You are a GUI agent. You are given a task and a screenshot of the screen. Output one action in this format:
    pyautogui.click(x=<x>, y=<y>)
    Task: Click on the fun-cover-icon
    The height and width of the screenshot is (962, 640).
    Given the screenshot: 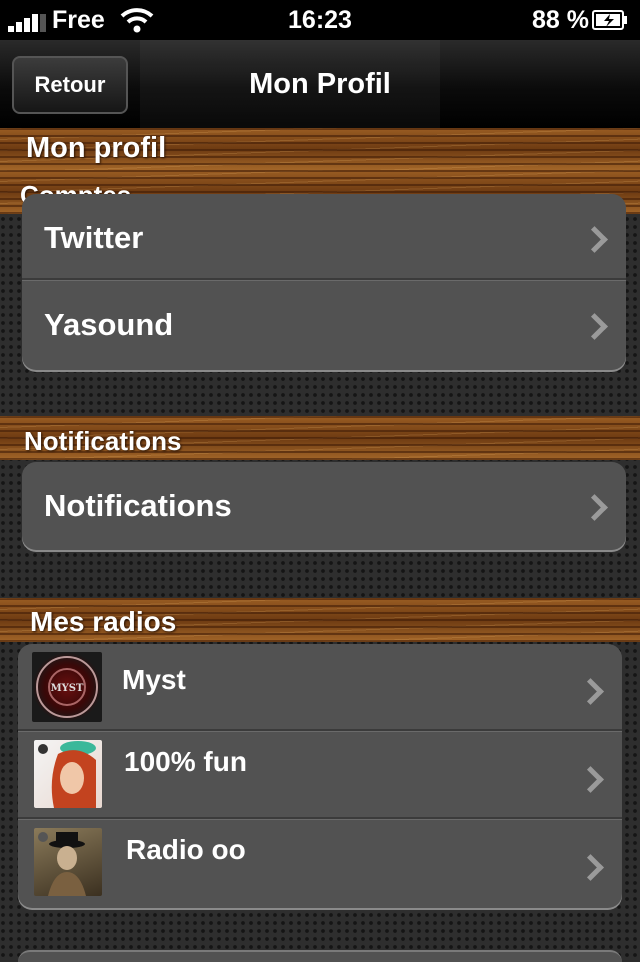 What is the action you would take?
    pyautogui.click(x=67, y=774)
    